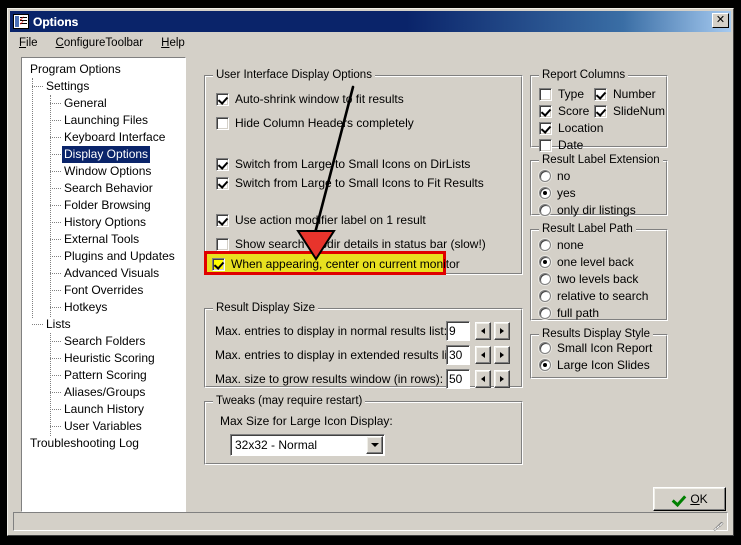 The image size is (741, 545). Describe the element at coordinates (103, 290) in the screenshot. I see `tree-item-font-overrides: Font Overrides` at that location.